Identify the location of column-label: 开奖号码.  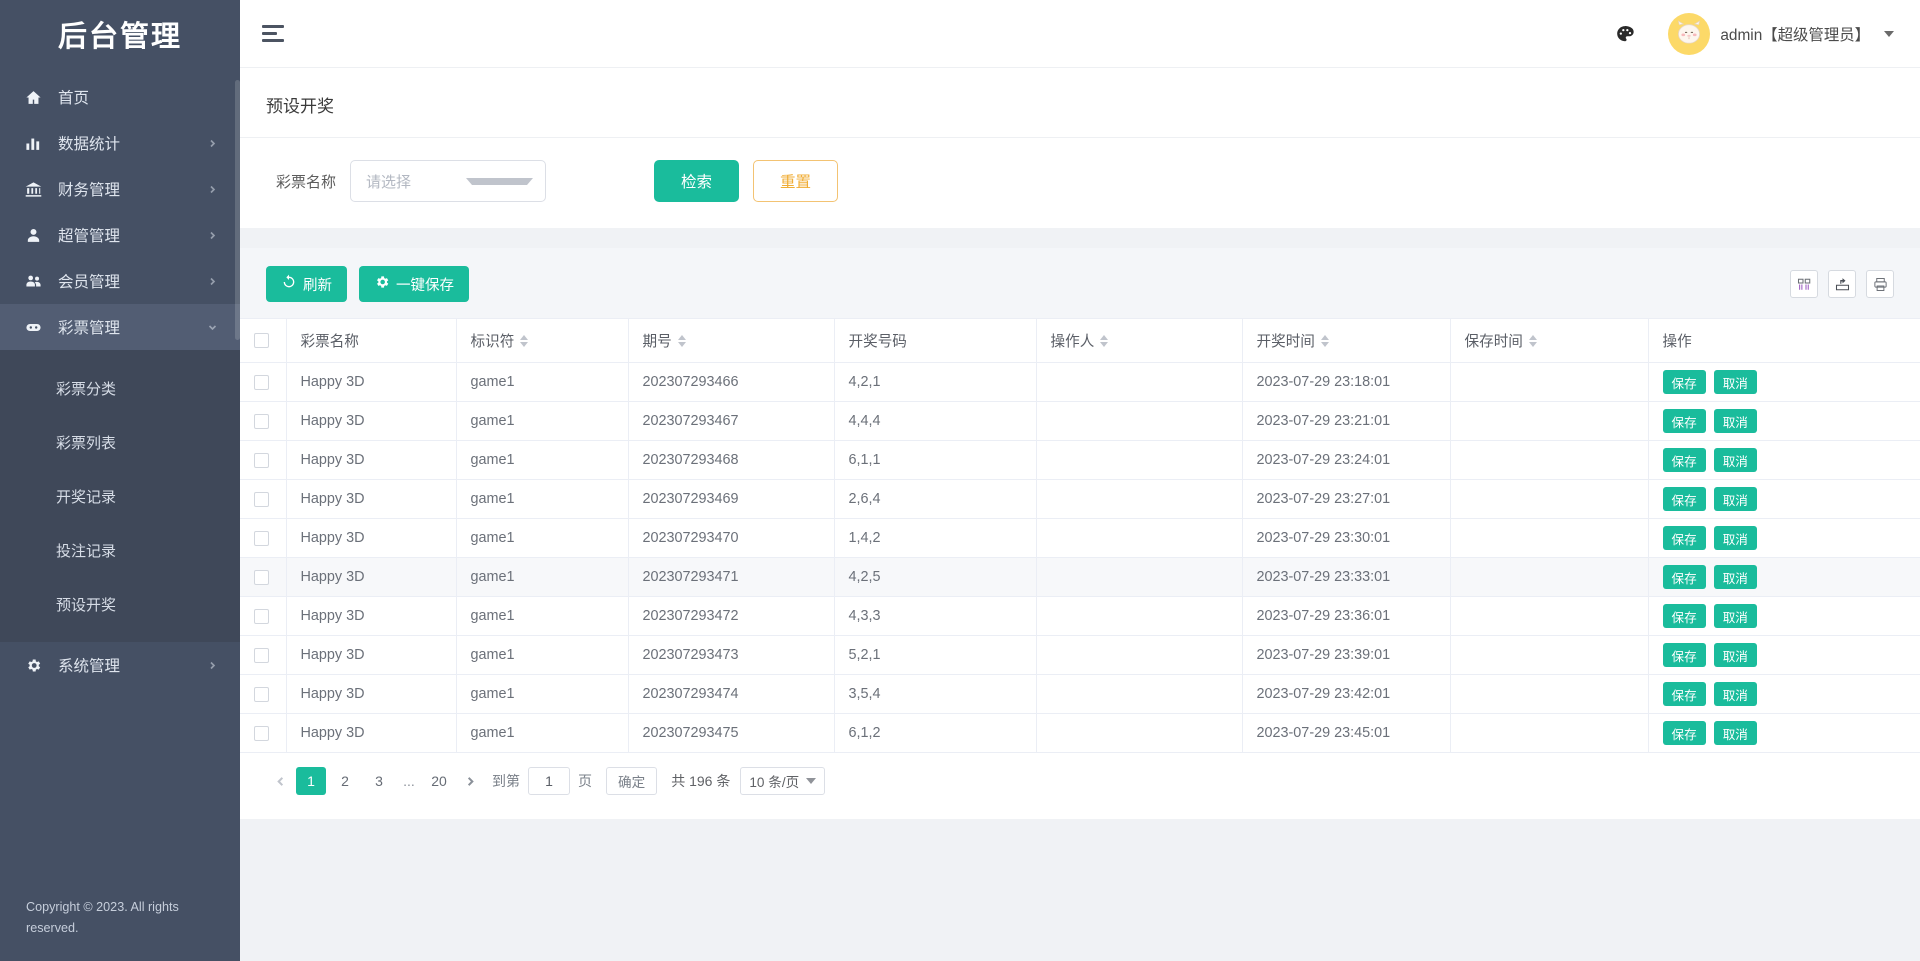
(877, 342).